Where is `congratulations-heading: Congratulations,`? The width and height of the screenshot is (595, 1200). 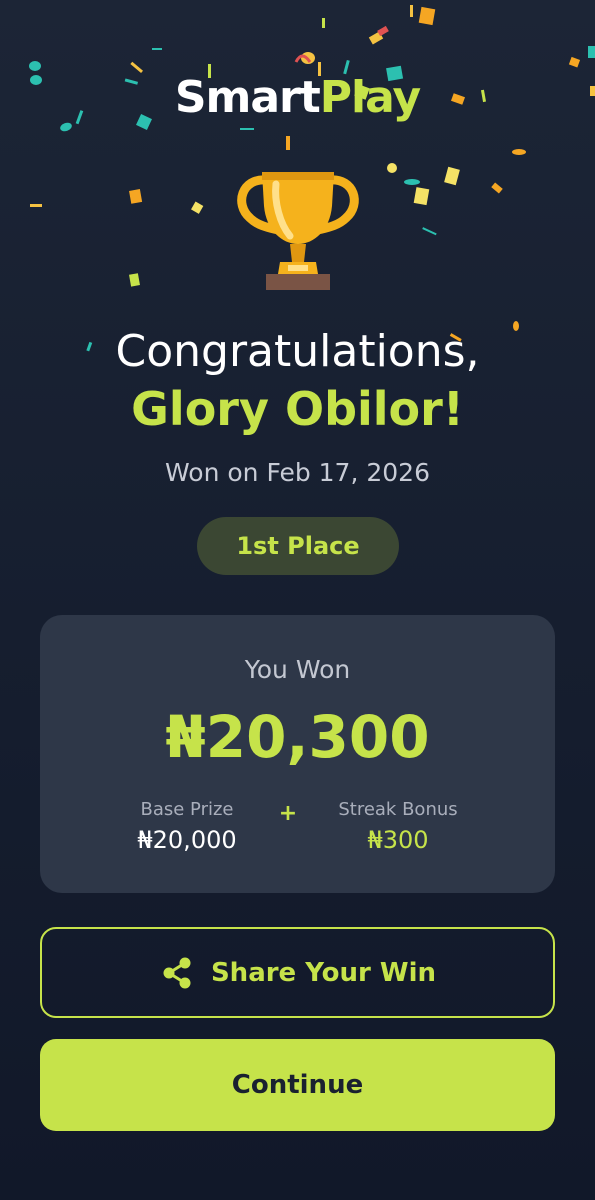 congratulations-heading: Congratulations, is located at coordinates (297, 351).